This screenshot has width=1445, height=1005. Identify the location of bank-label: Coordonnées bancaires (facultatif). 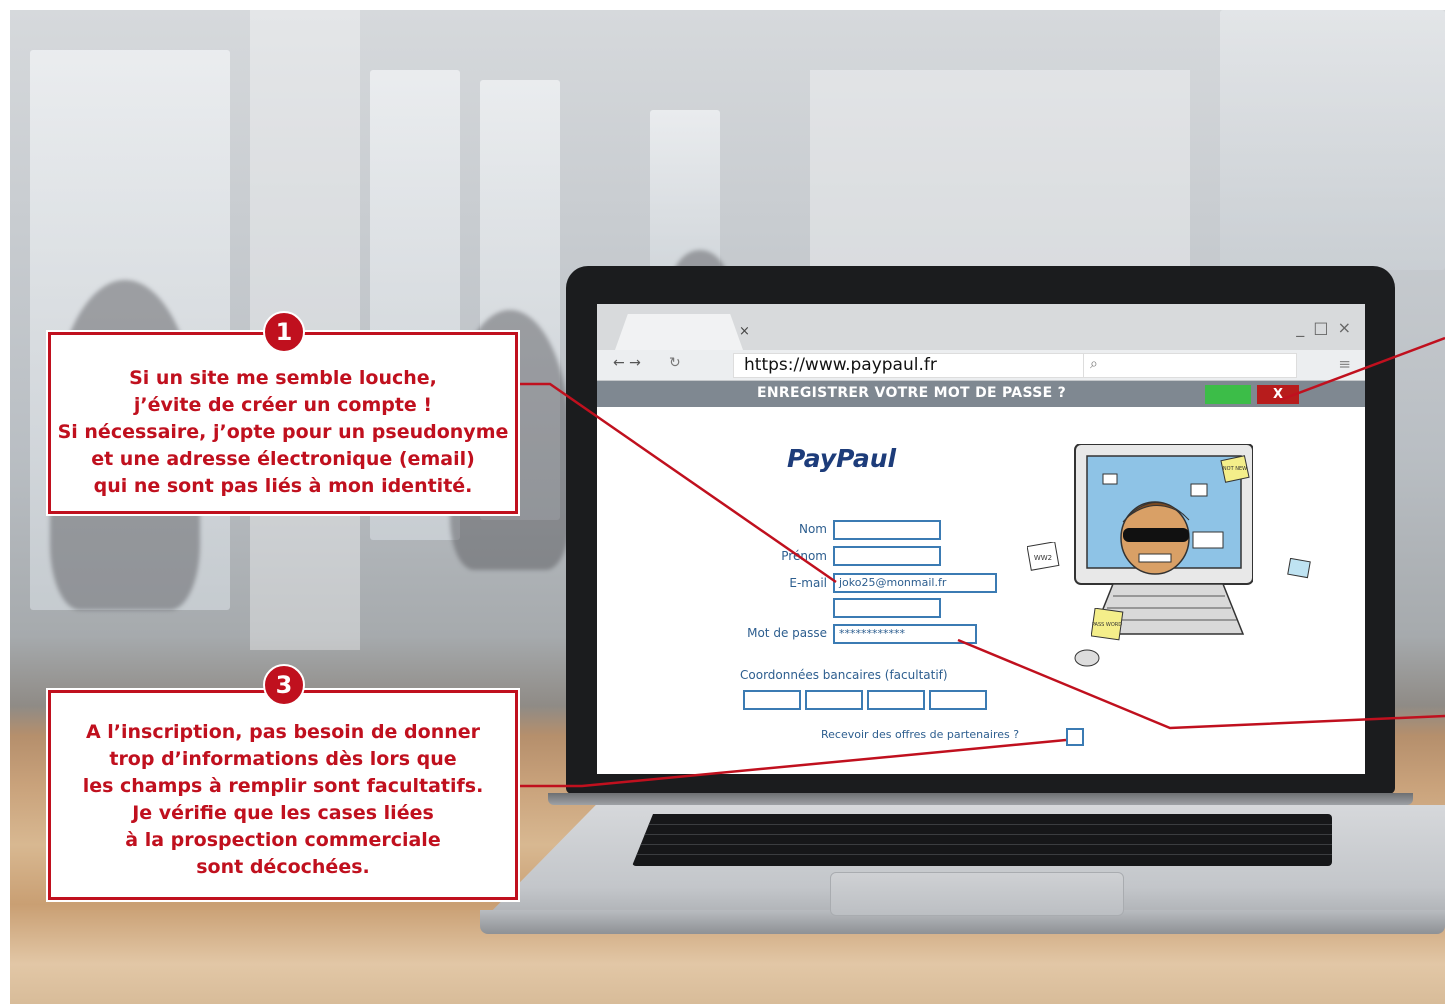
(844, 675).